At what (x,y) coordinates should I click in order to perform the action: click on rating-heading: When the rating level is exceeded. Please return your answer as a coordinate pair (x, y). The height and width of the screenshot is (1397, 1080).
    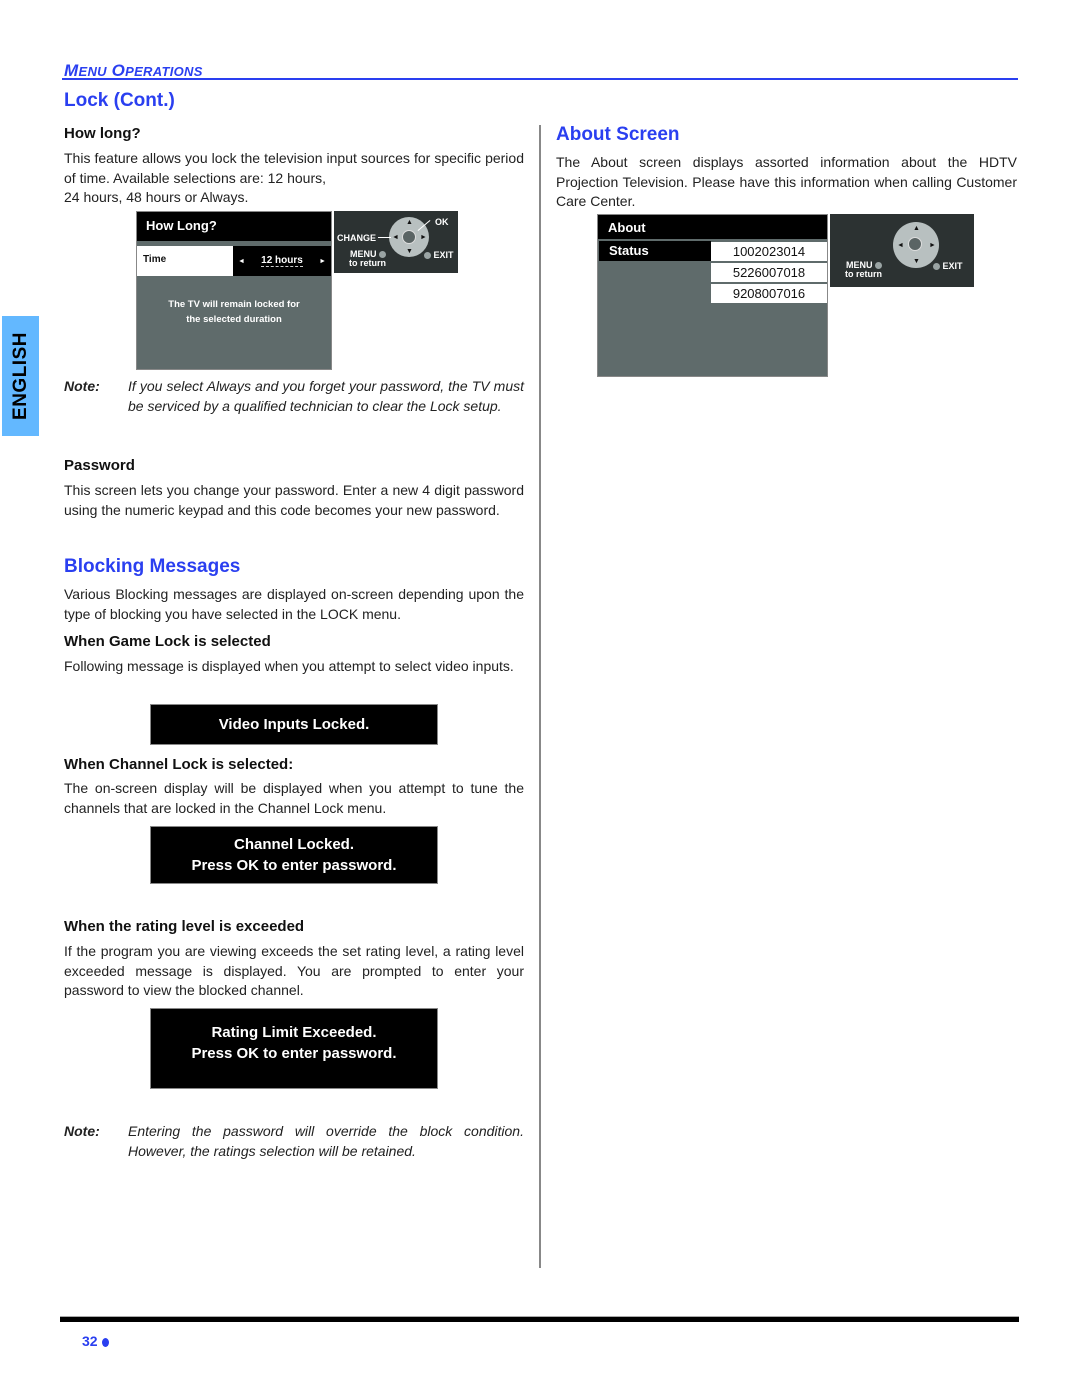
    Looking at the image, I should click on (184, 926).